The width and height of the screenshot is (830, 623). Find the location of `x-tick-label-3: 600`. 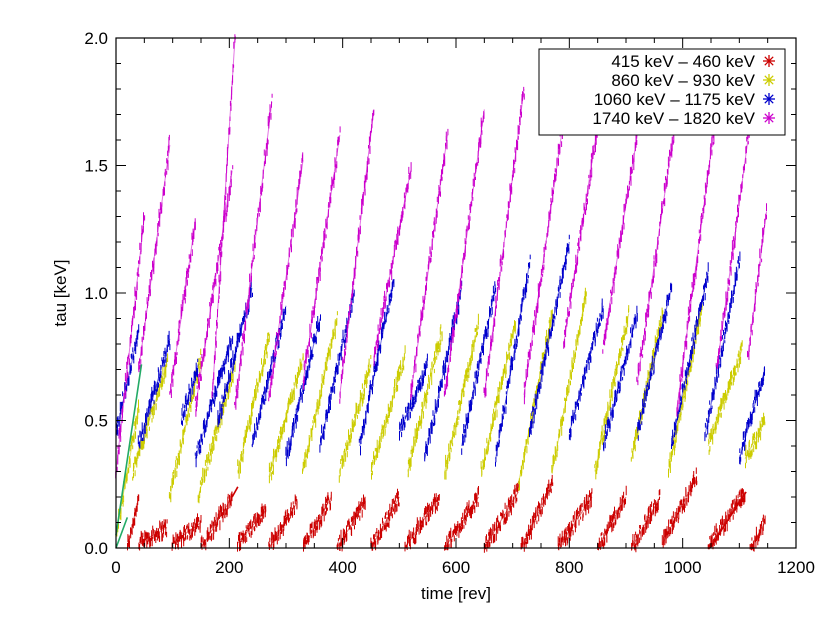

x-tick-label-3: 600 is located at coordinates (456, 567).